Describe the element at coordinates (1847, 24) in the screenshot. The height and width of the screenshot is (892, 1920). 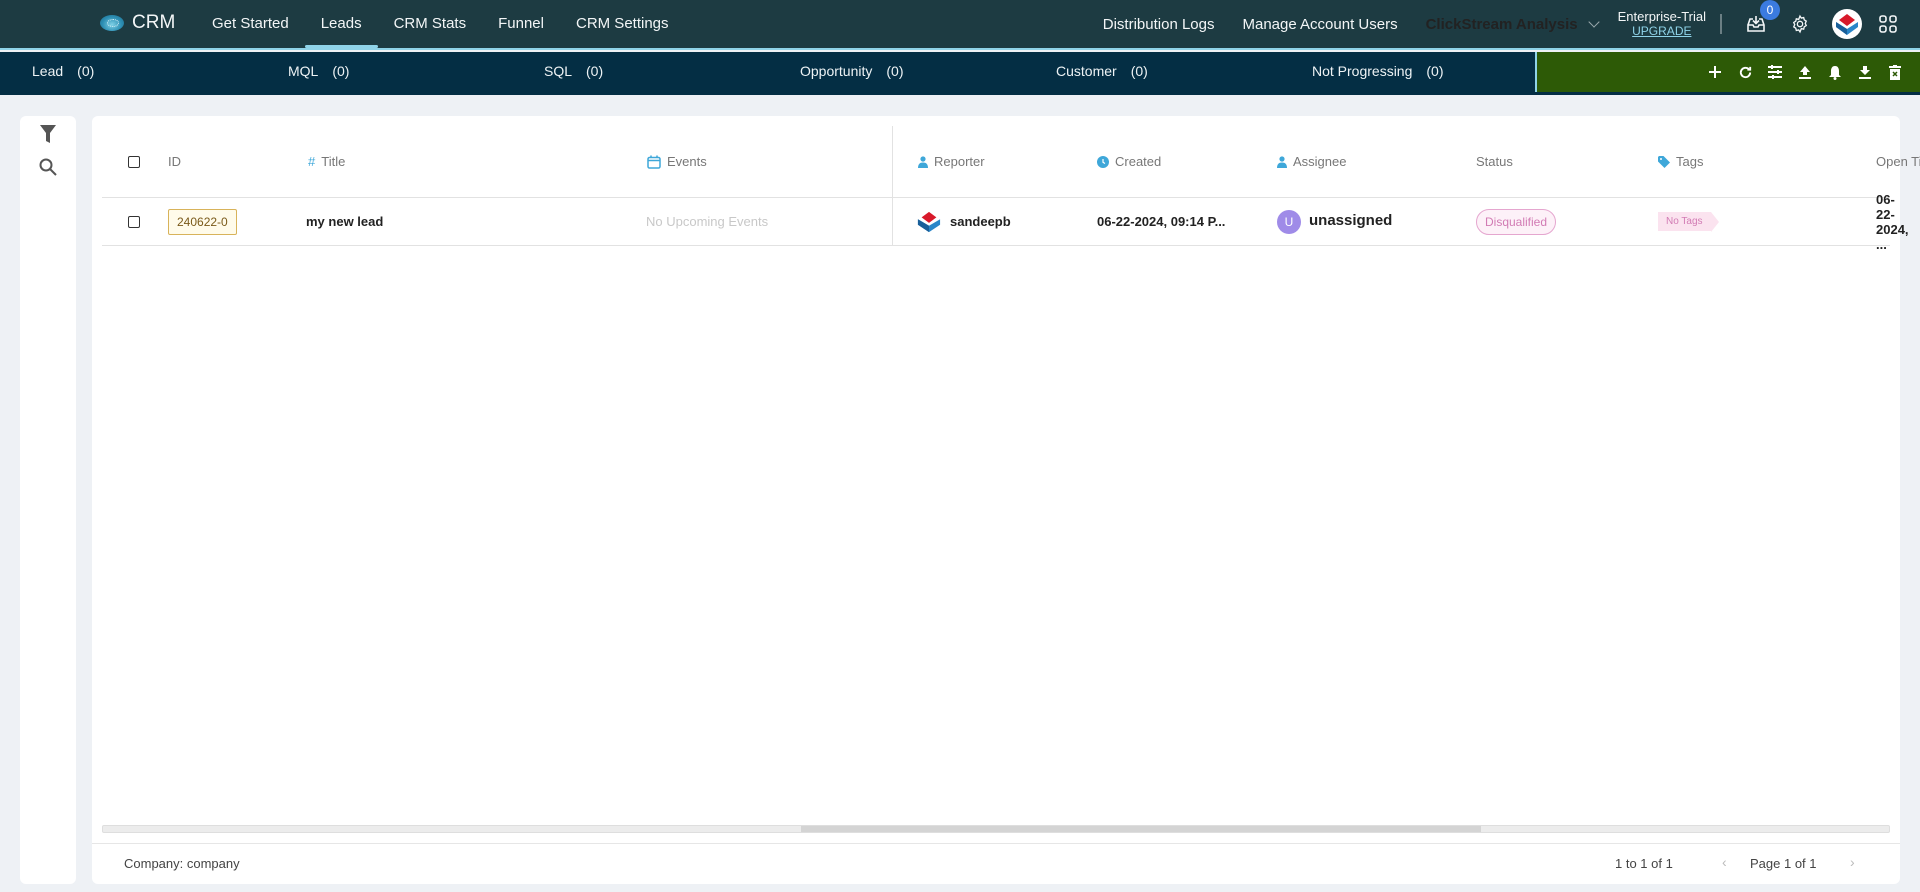
I see `user-avatar` at that location.